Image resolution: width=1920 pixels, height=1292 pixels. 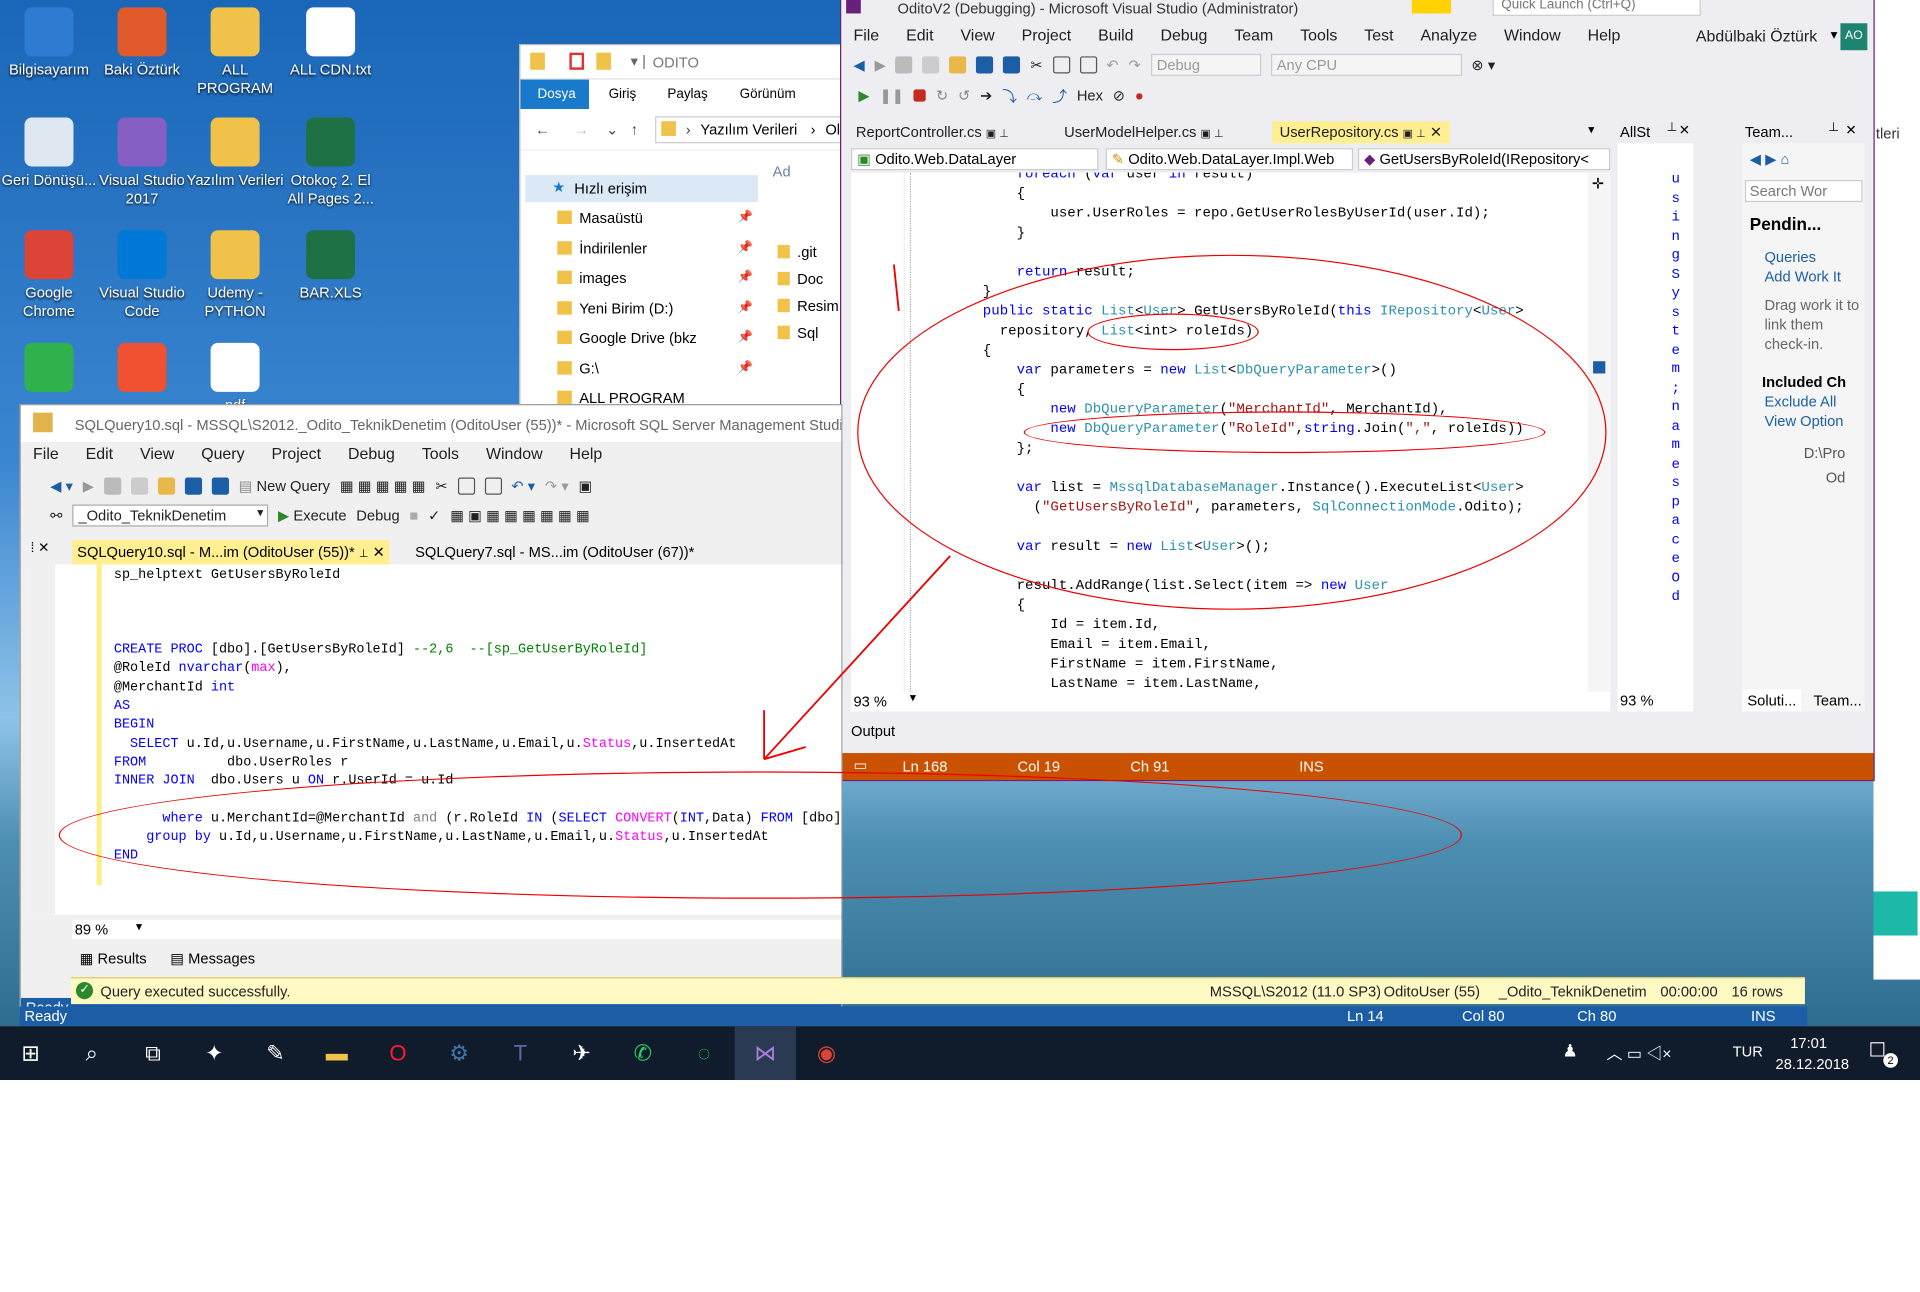 What do you see at coordinates (1890, 1060) in the screenshot?
I see `notification-count: 2` at bounding box center [1890, 1060].